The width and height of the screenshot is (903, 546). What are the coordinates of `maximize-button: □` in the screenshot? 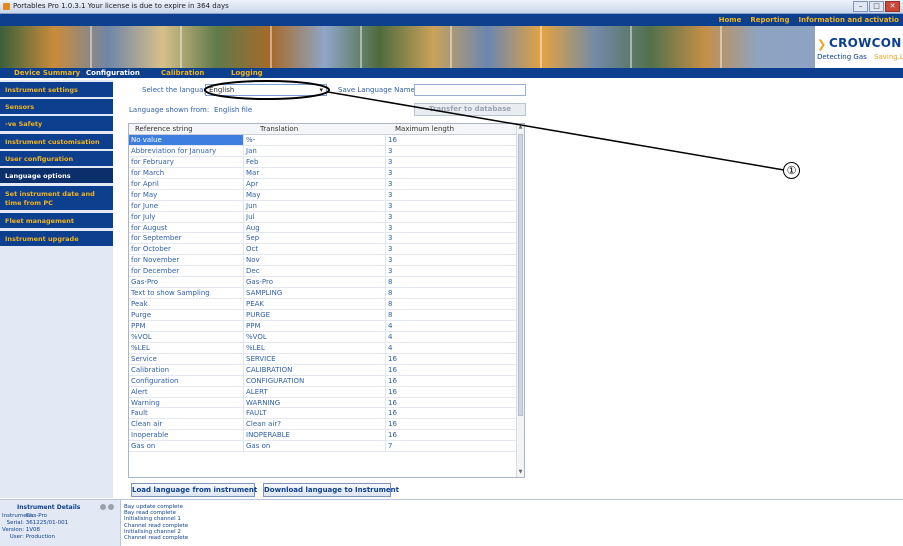 It's located at (876, 6).